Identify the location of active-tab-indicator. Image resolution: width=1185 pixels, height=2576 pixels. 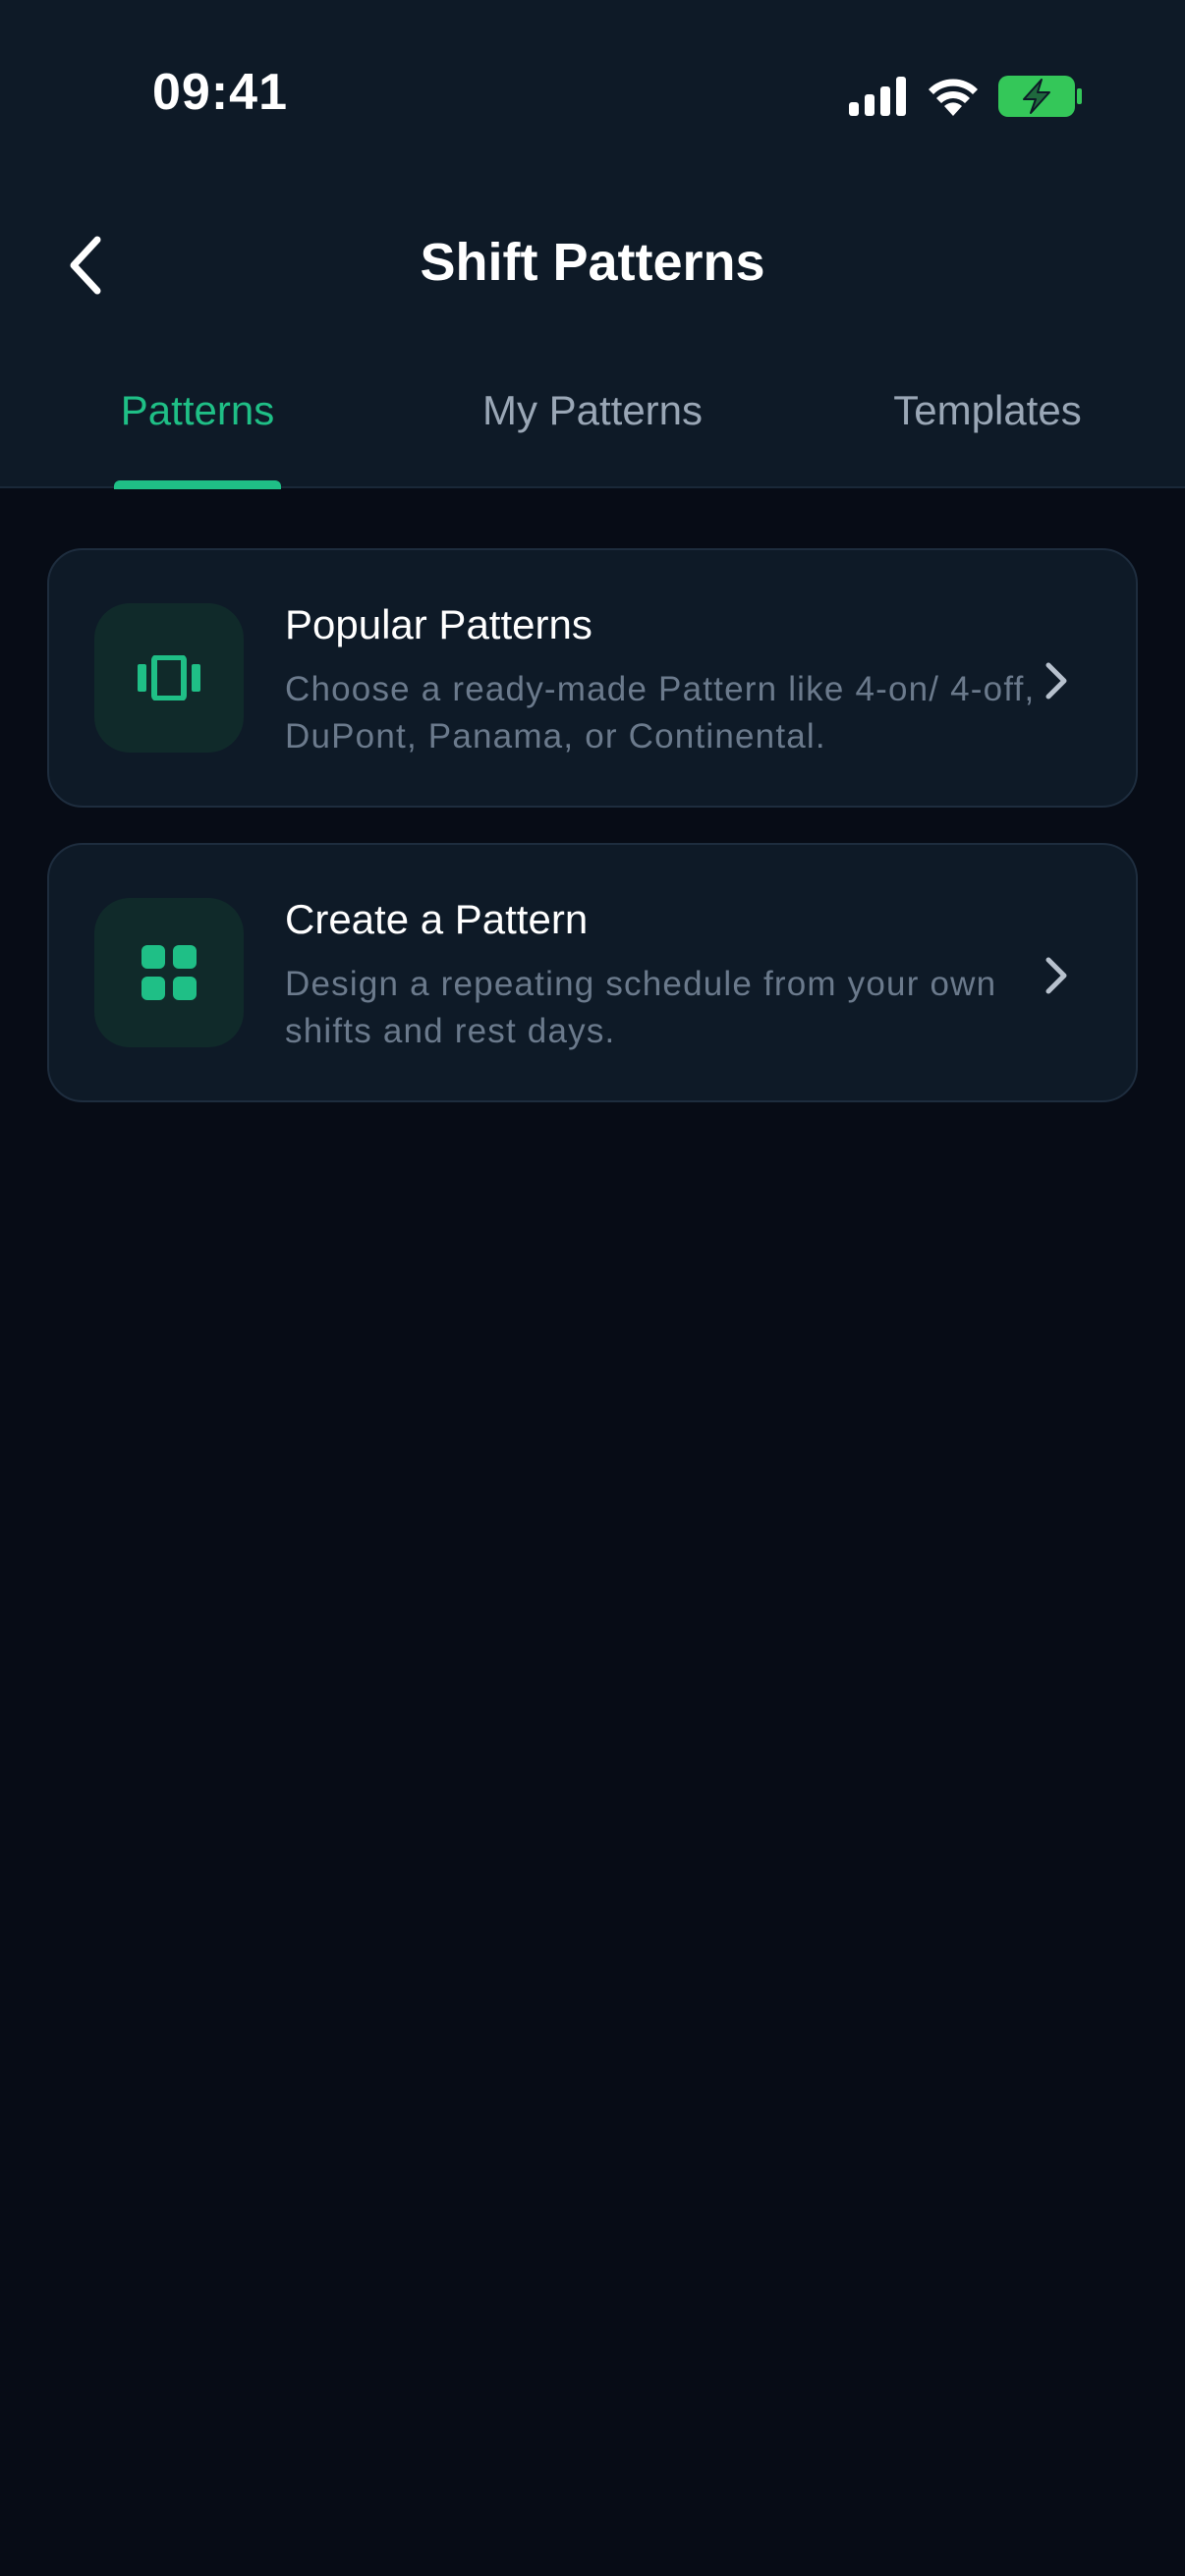
(198, 484).